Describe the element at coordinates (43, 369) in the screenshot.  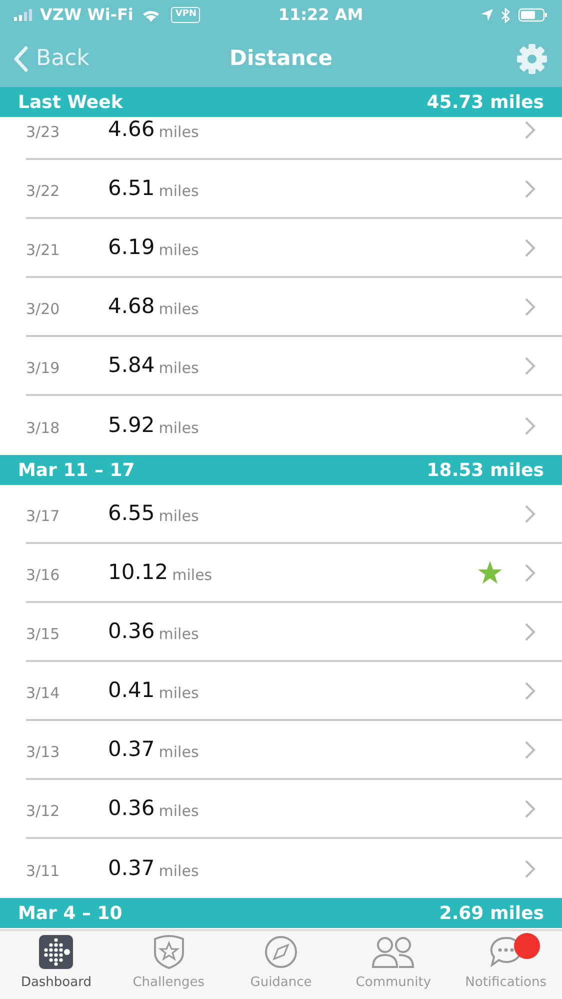
I see `date-label: 3/19` at that location.